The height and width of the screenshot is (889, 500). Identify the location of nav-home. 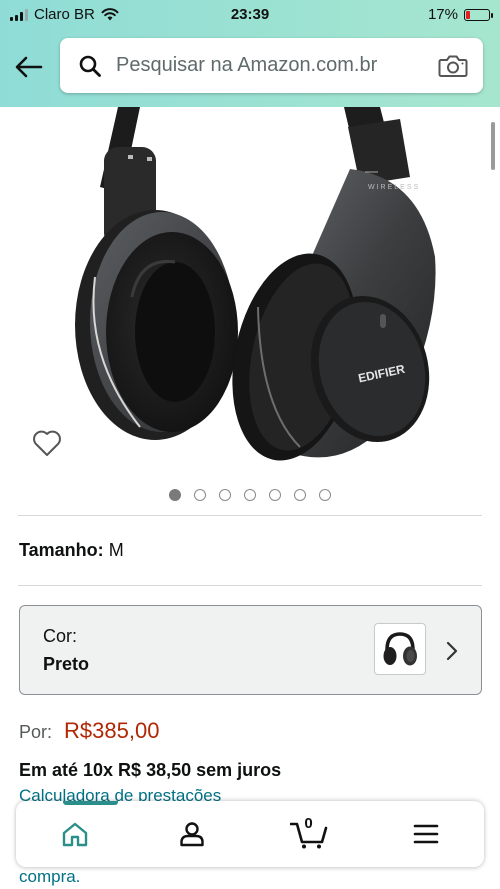
(75, 834).